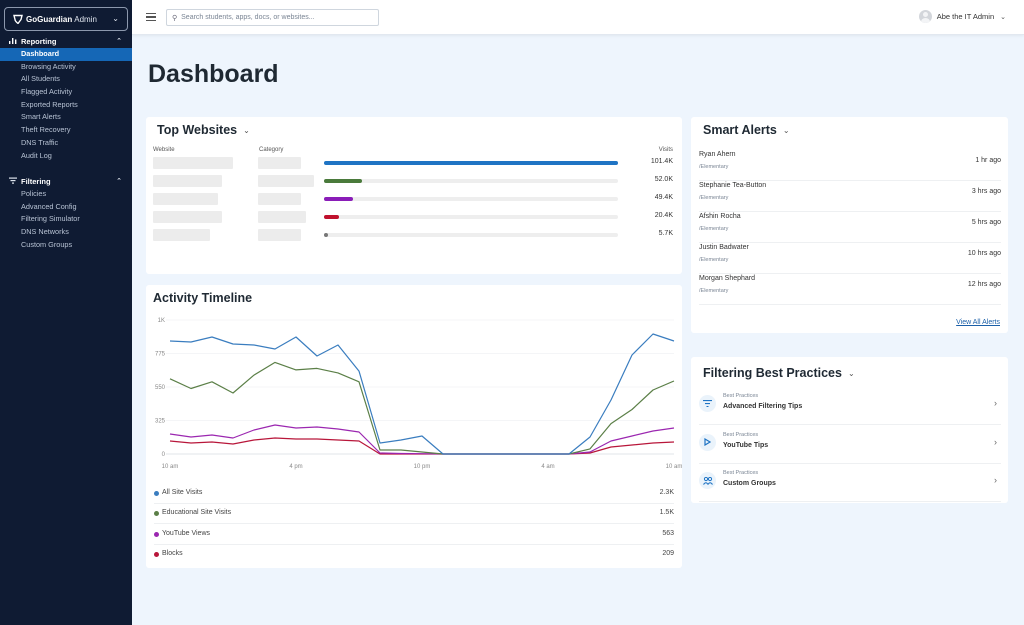 The image size is (1024, 625). I want to click on sidebar-section-header-filtering: Filtering ⌃, so click(66, 181).